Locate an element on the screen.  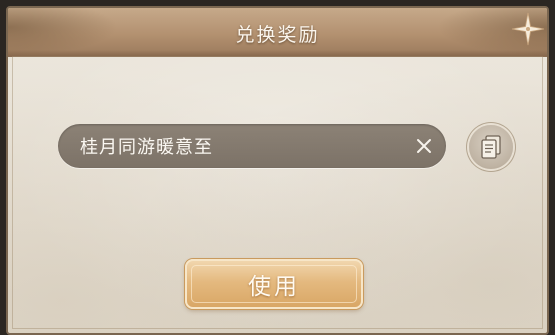
paste-button is located at coordinates (491, 147).